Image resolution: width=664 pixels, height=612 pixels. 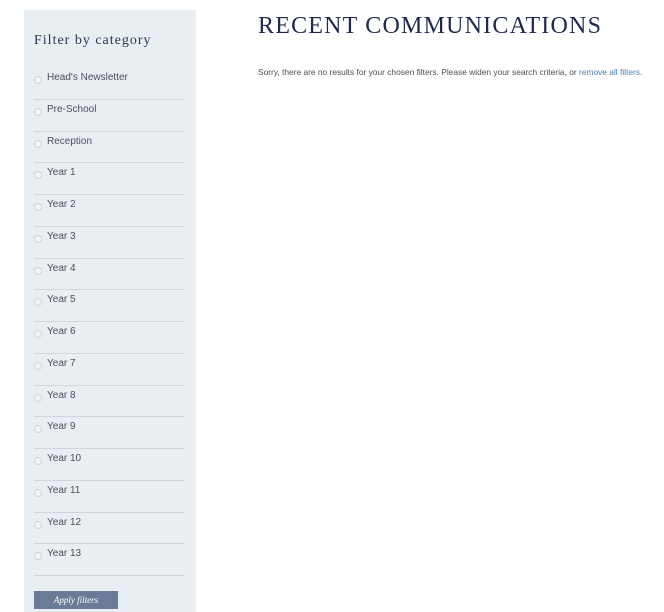 What do you see at coordinates (109, 179) in the screenshot?
I see `category-filter-item: Year 1` at bounding box center [109, 179].